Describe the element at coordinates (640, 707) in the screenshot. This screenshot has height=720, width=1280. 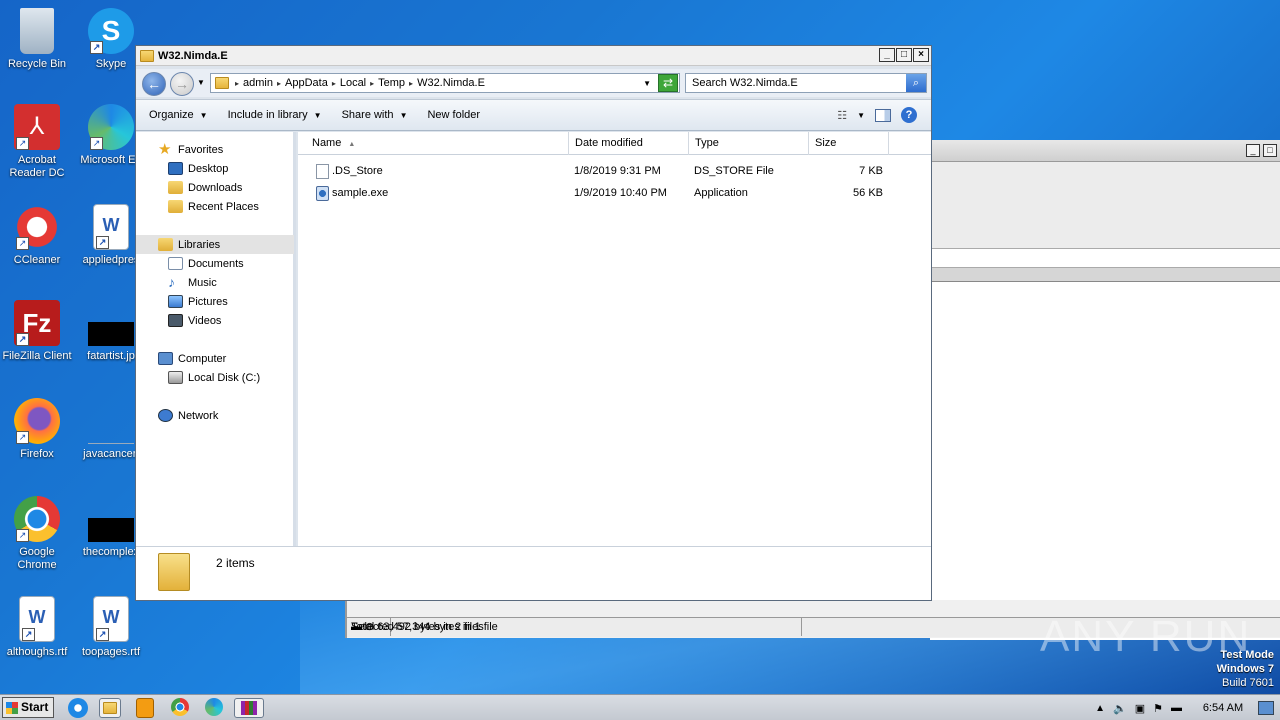
I see `taskbar: Start ▲ 🔈 ▣ ⚑ ▬ 6:54 AM` at that location.